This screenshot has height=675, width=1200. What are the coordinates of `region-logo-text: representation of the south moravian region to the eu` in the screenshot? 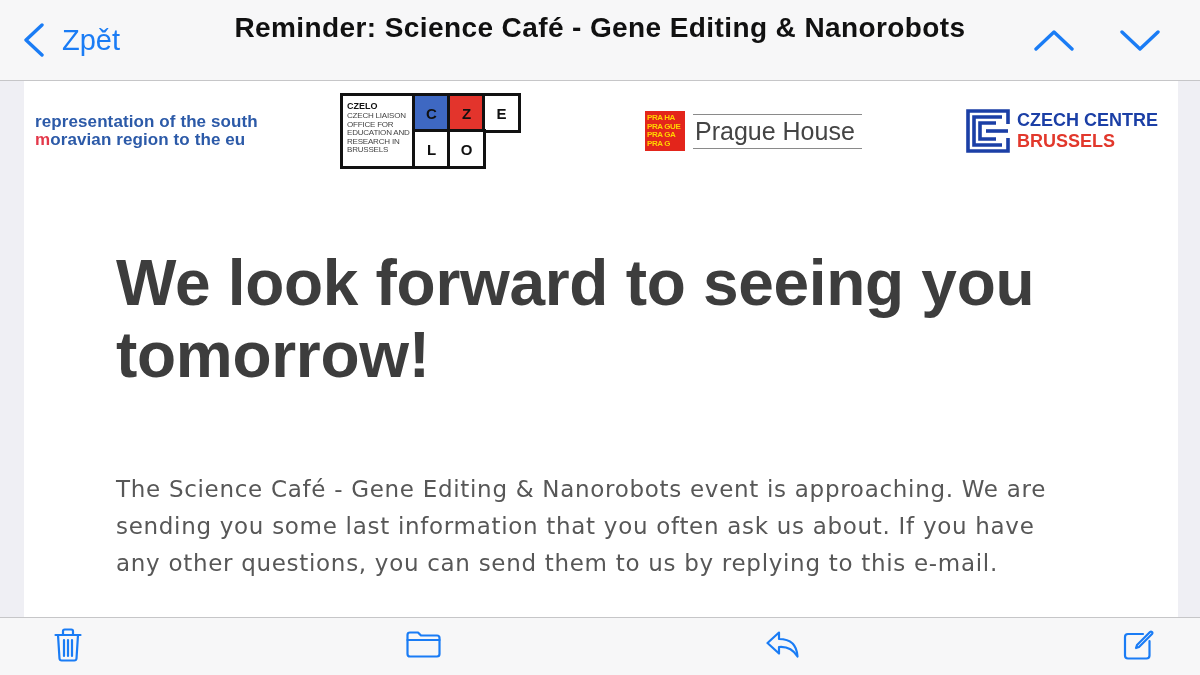 It's located at (147, 131).